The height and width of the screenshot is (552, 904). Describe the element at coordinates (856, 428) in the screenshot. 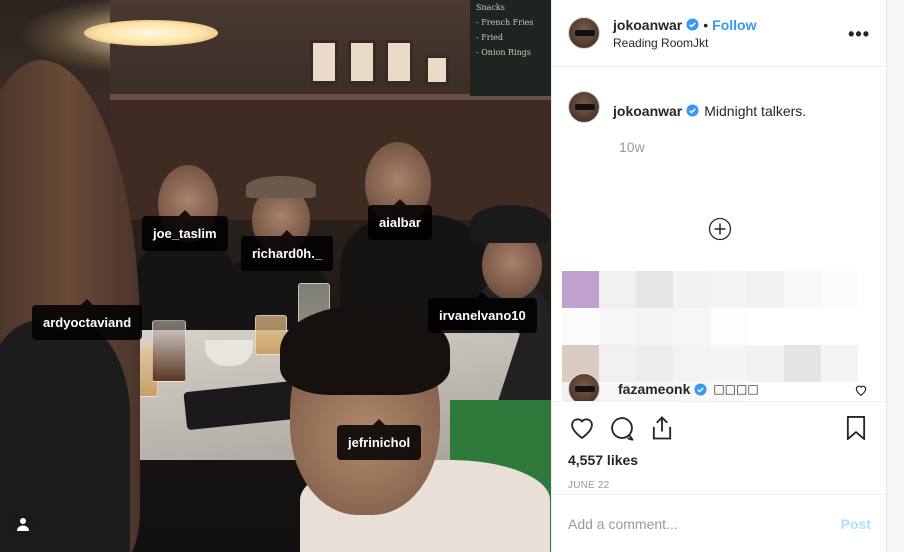

I see `bookmark-icon` at that location.